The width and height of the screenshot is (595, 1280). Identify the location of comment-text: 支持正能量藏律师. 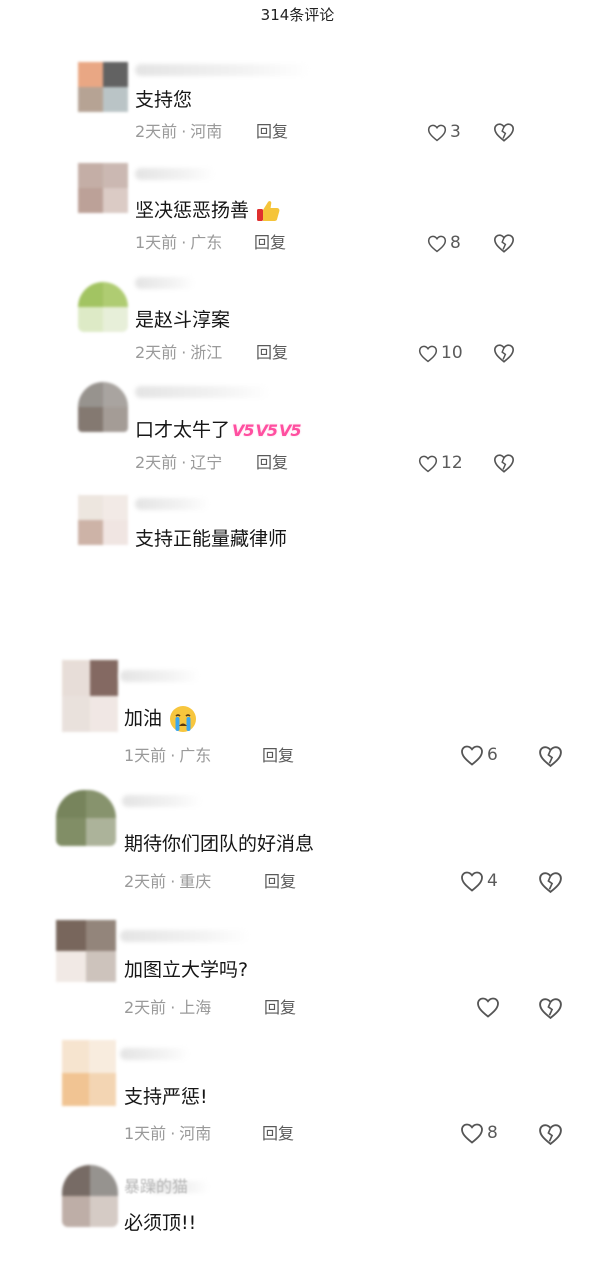
(211, 539).